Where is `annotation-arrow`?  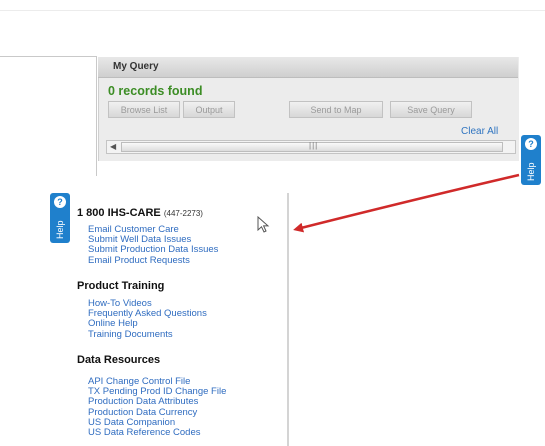
annotation-arrow is located at coordinates (406, 203).